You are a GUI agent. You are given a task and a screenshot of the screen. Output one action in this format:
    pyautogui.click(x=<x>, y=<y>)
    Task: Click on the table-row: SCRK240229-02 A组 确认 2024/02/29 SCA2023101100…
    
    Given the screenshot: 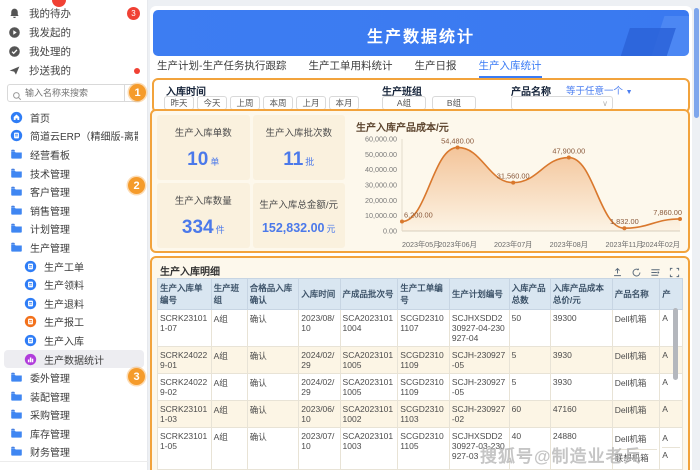 What is the action you would take?
    pyautogui.click(x=420, y=387)
    